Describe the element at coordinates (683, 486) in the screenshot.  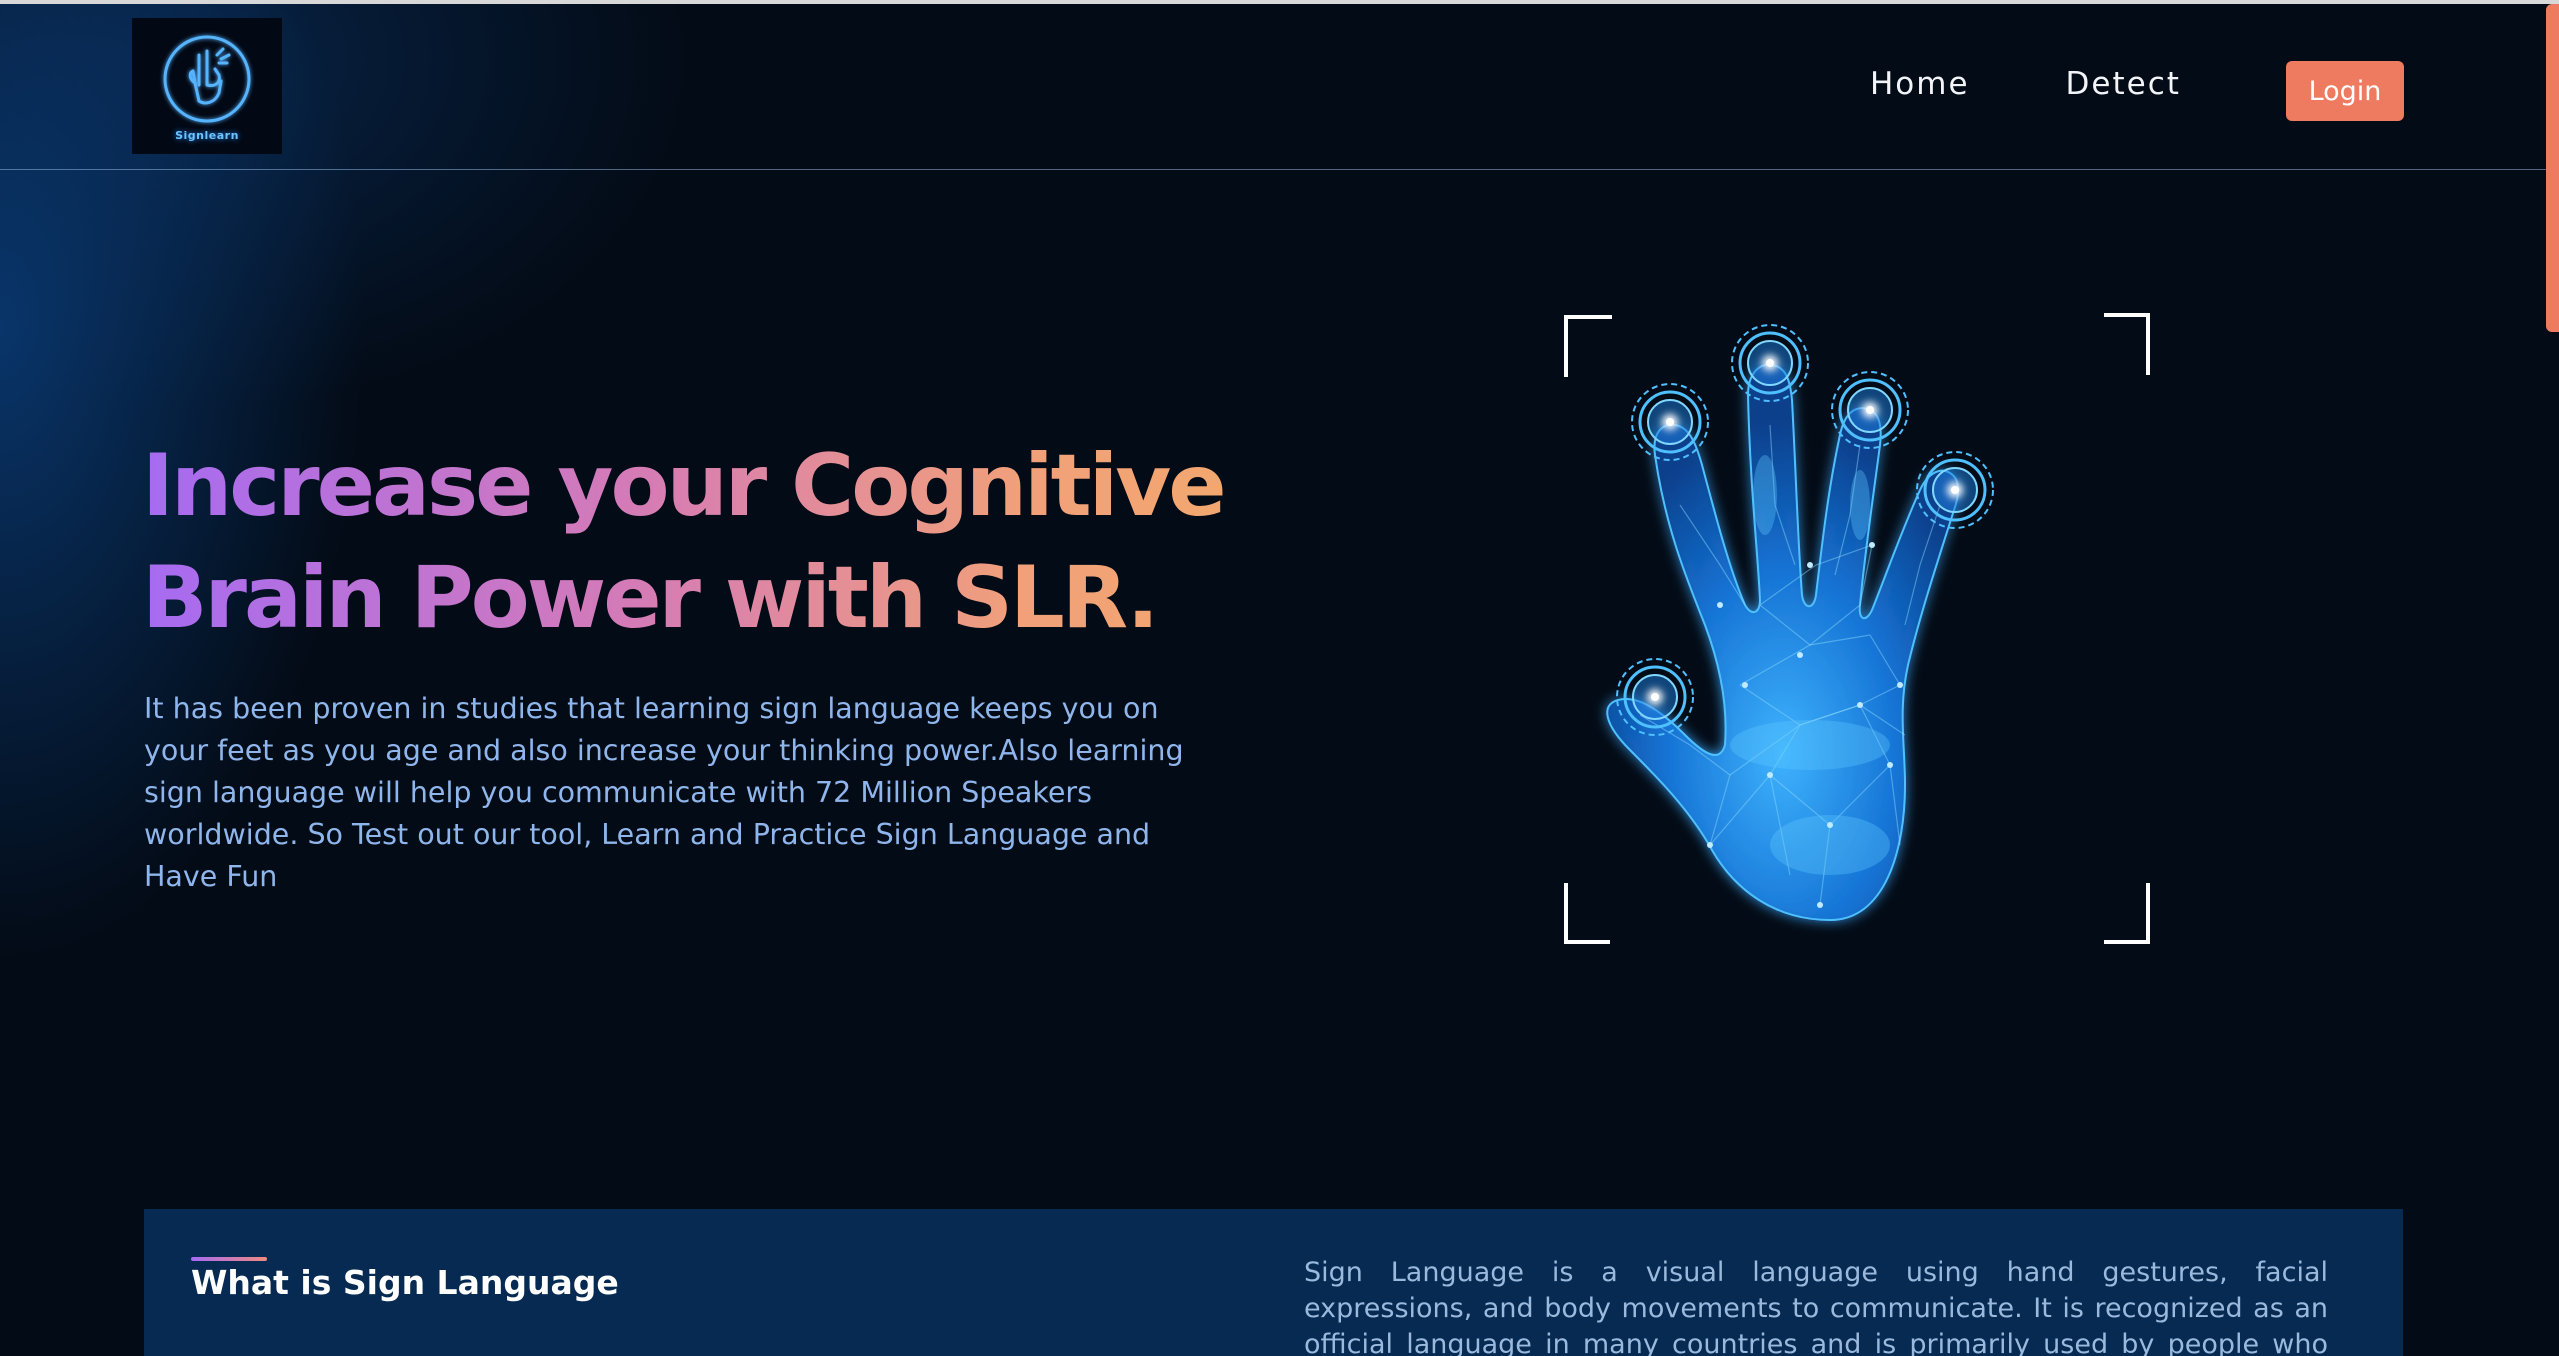
I see `hero-title-line1: Increase your Cognitive` at that location.